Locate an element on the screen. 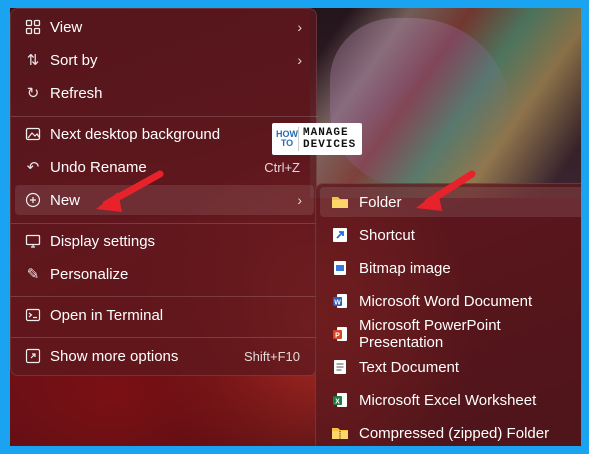 The width and height of the screenshot is (589, 454). menu-item-sort-by: ⇅ Sort by › is located at coordinates (164, 60).